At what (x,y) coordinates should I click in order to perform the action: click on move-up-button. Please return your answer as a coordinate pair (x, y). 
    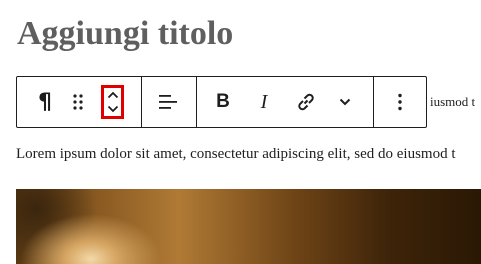
    Looking at the image, I should click on (112, 95).